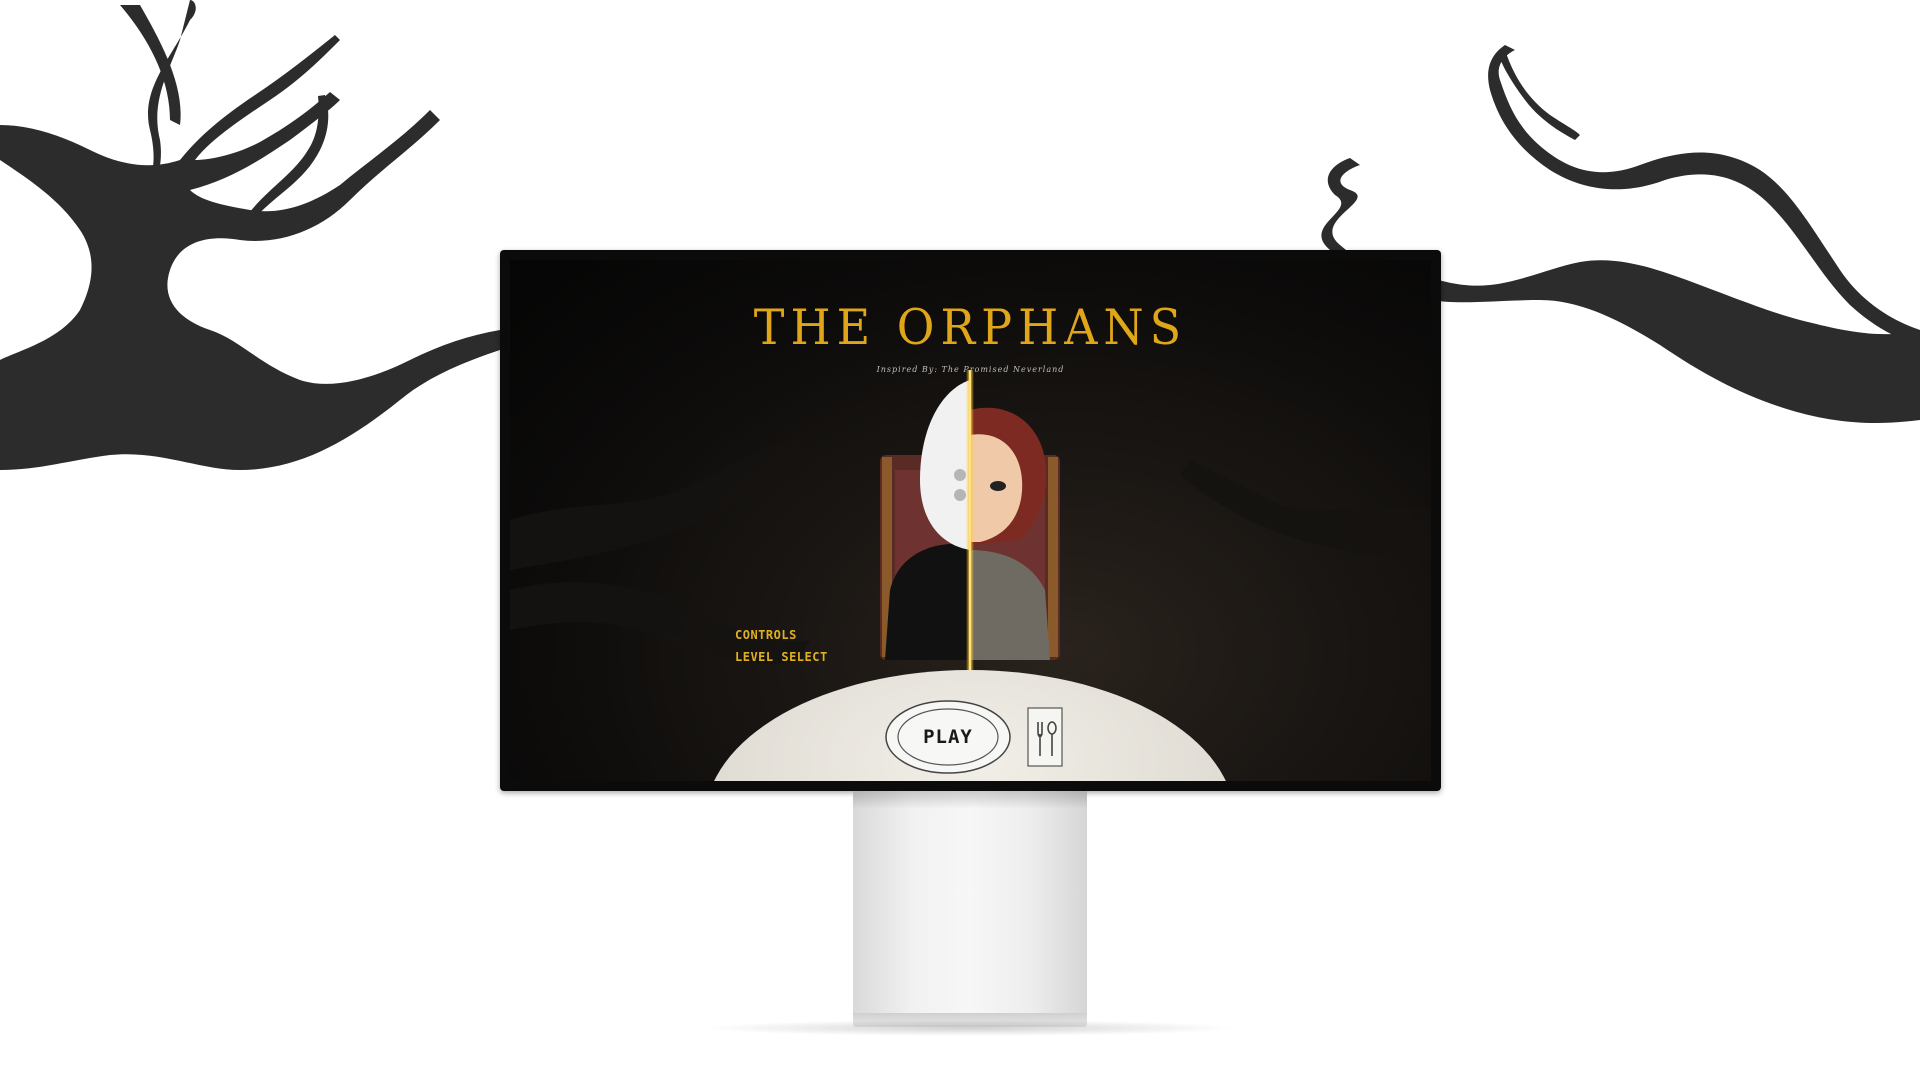 This screenshot has width=1920, height=1080. I want to click on game-title: THE ORPHANS, so click(970, 327).